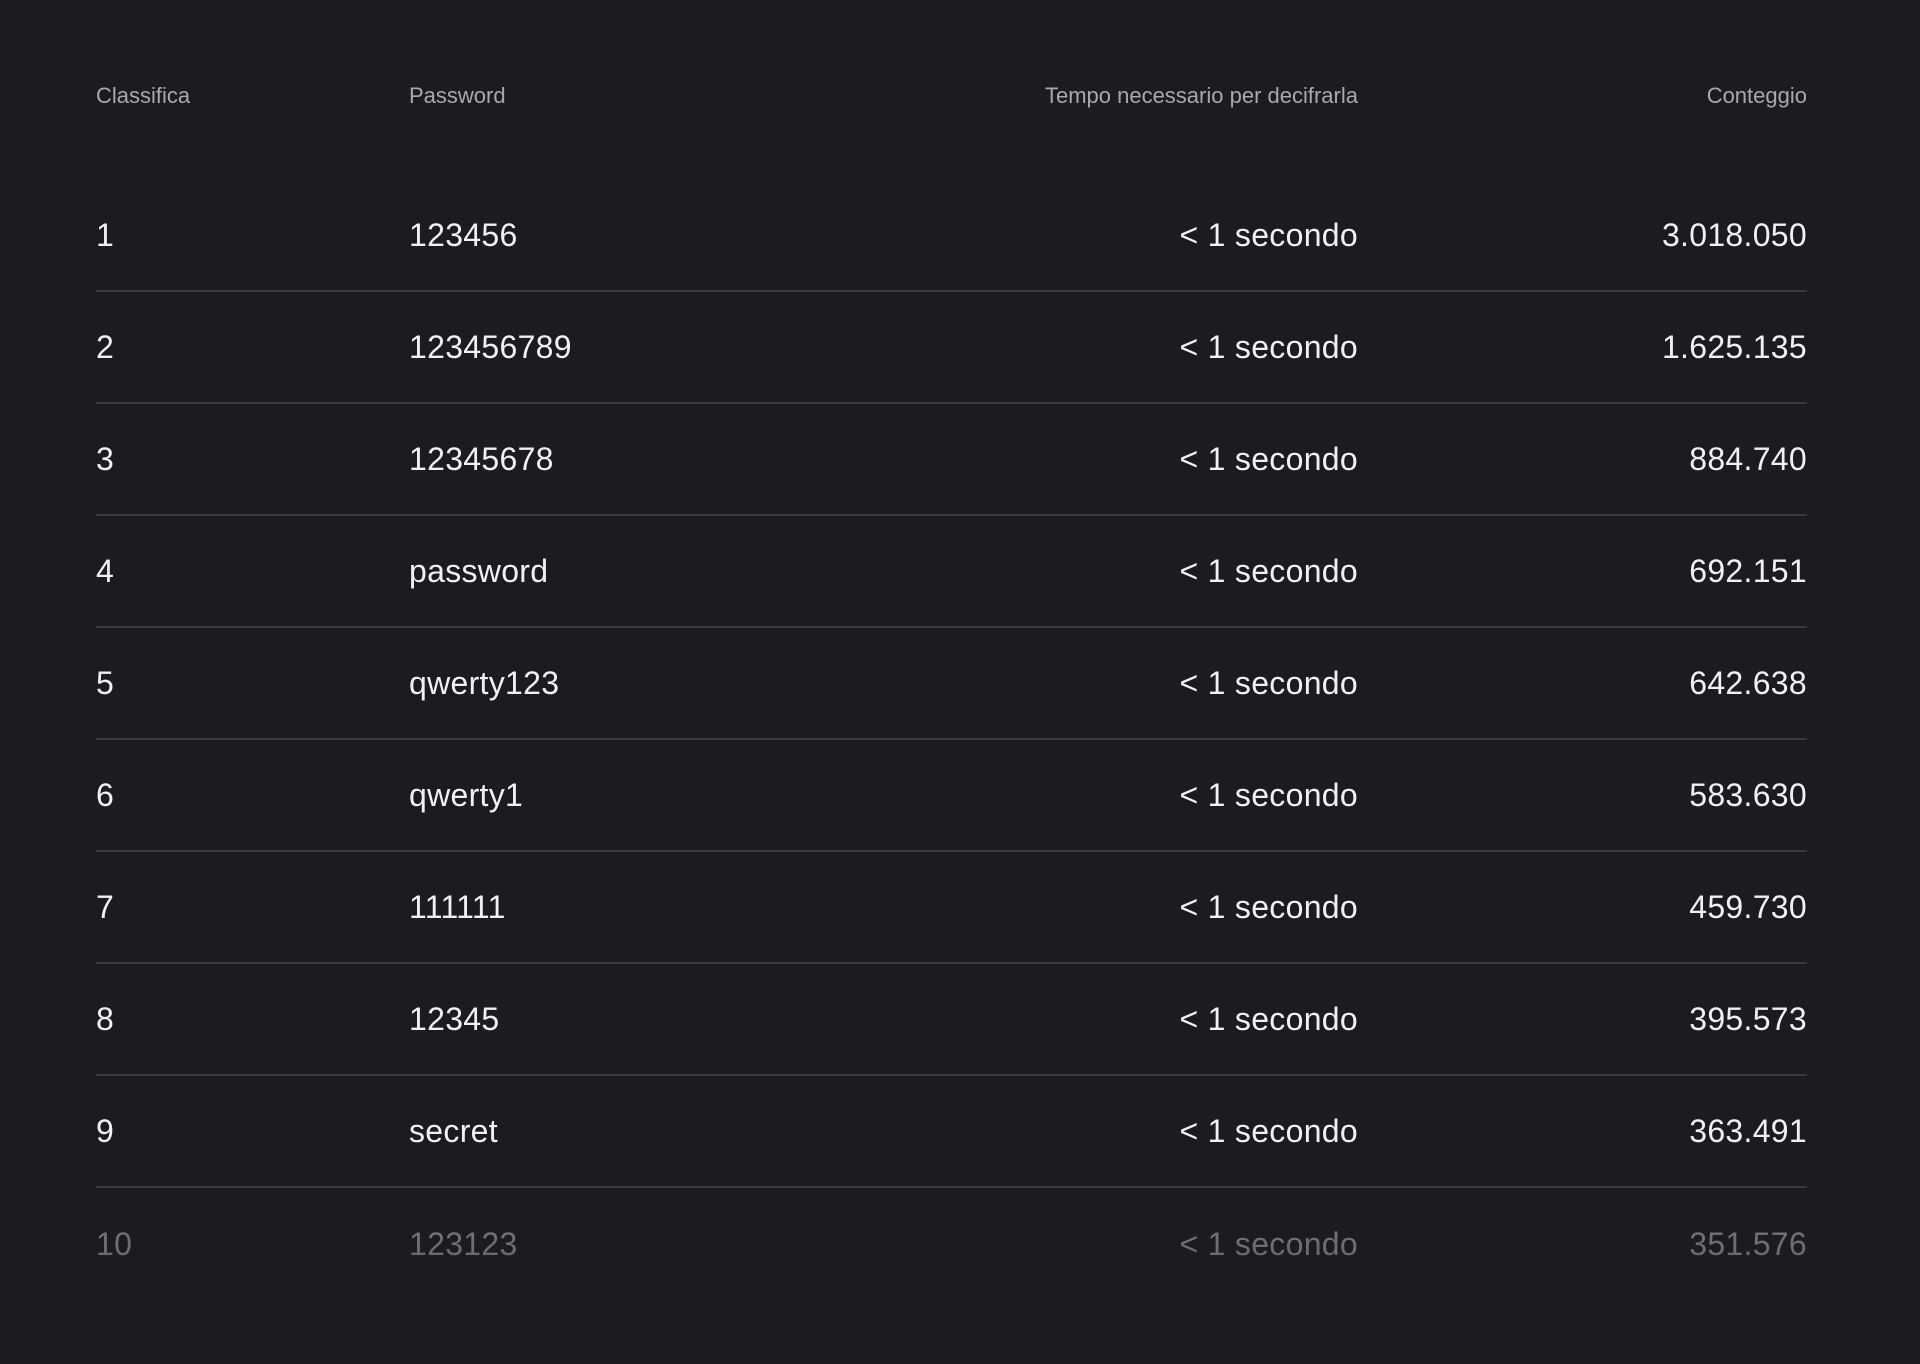 This screenshot has width=1920, height=1364. I want to click on count-cell: 395.573, so click(1748, 1018).